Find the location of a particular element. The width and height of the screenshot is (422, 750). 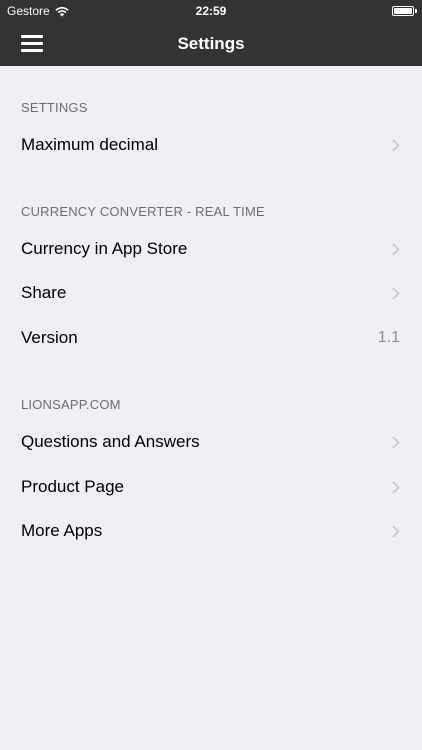

battery-icon is located at coordinates (404, 11).